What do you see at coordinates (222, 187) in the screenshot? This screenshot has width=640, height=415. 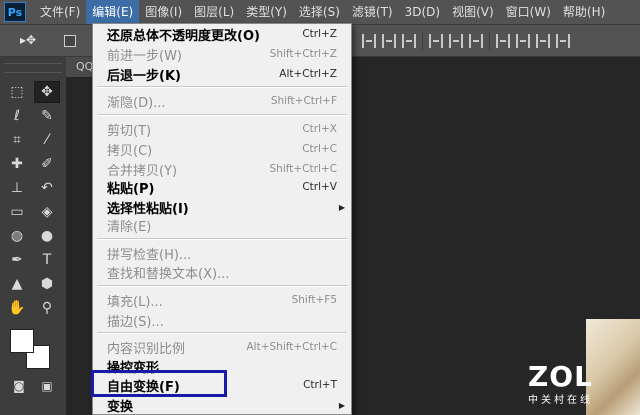 I see `menu-item-paste: 粘贴(P) Ctrl+V` at bounding box center [222, 187].